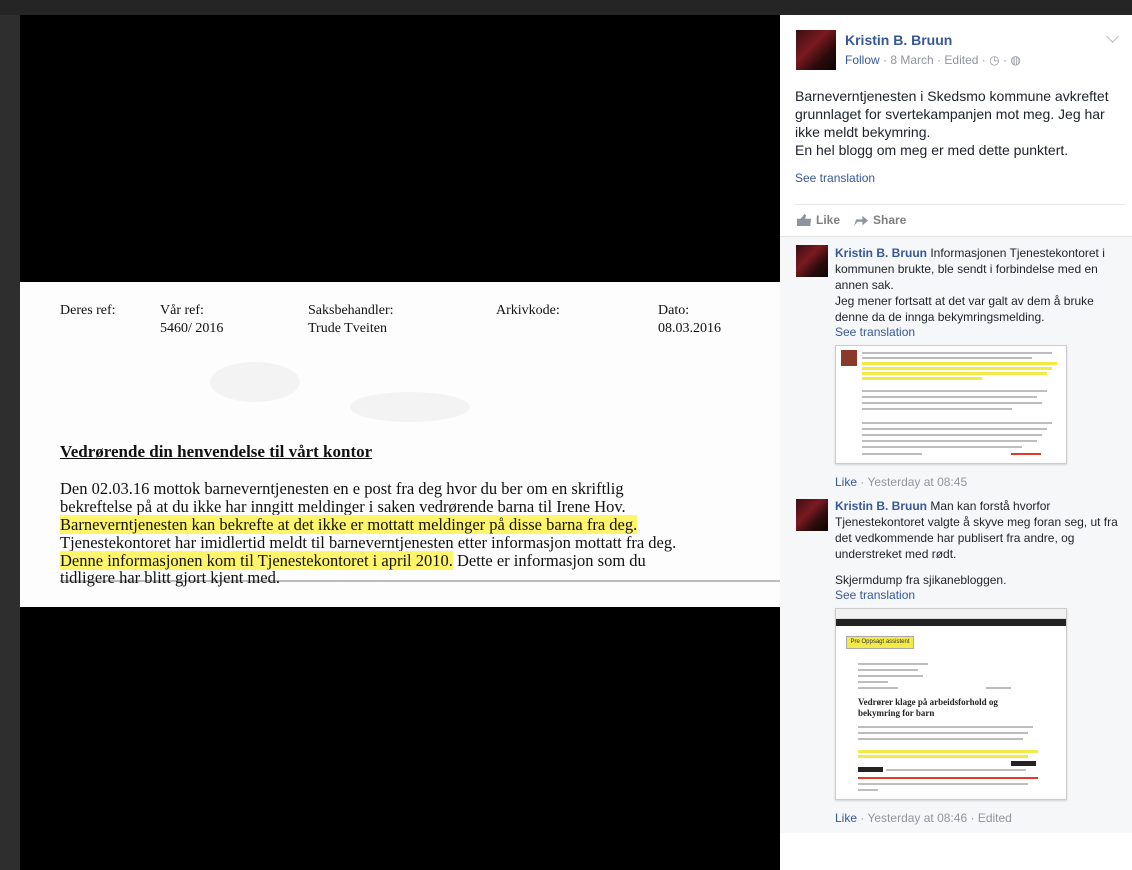 This screenshot has width=1132, height=870. What do you see at coordinates (347, 328) in the screenshot?
I see `value-saksbehandler: Trude Tveiten` at bounding box center [347, 328].